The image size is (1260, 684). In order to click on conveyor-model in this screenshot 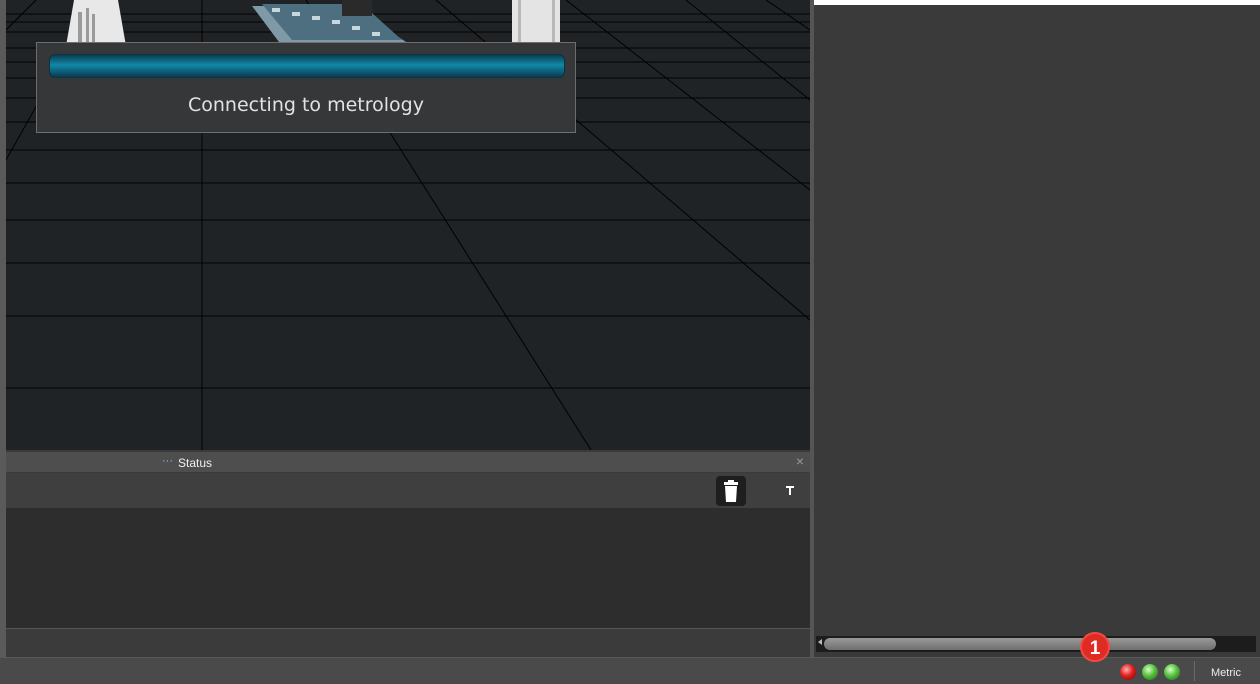, I will do `click(332, 23)`.